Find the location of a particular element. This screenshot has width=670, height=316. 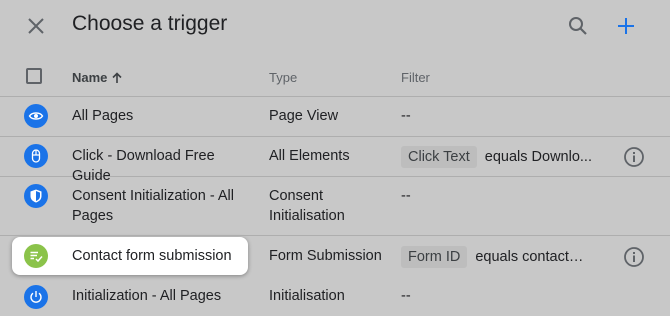

trigger-name: Consent Initialization - All Pages is located at coordinates (153, 206).